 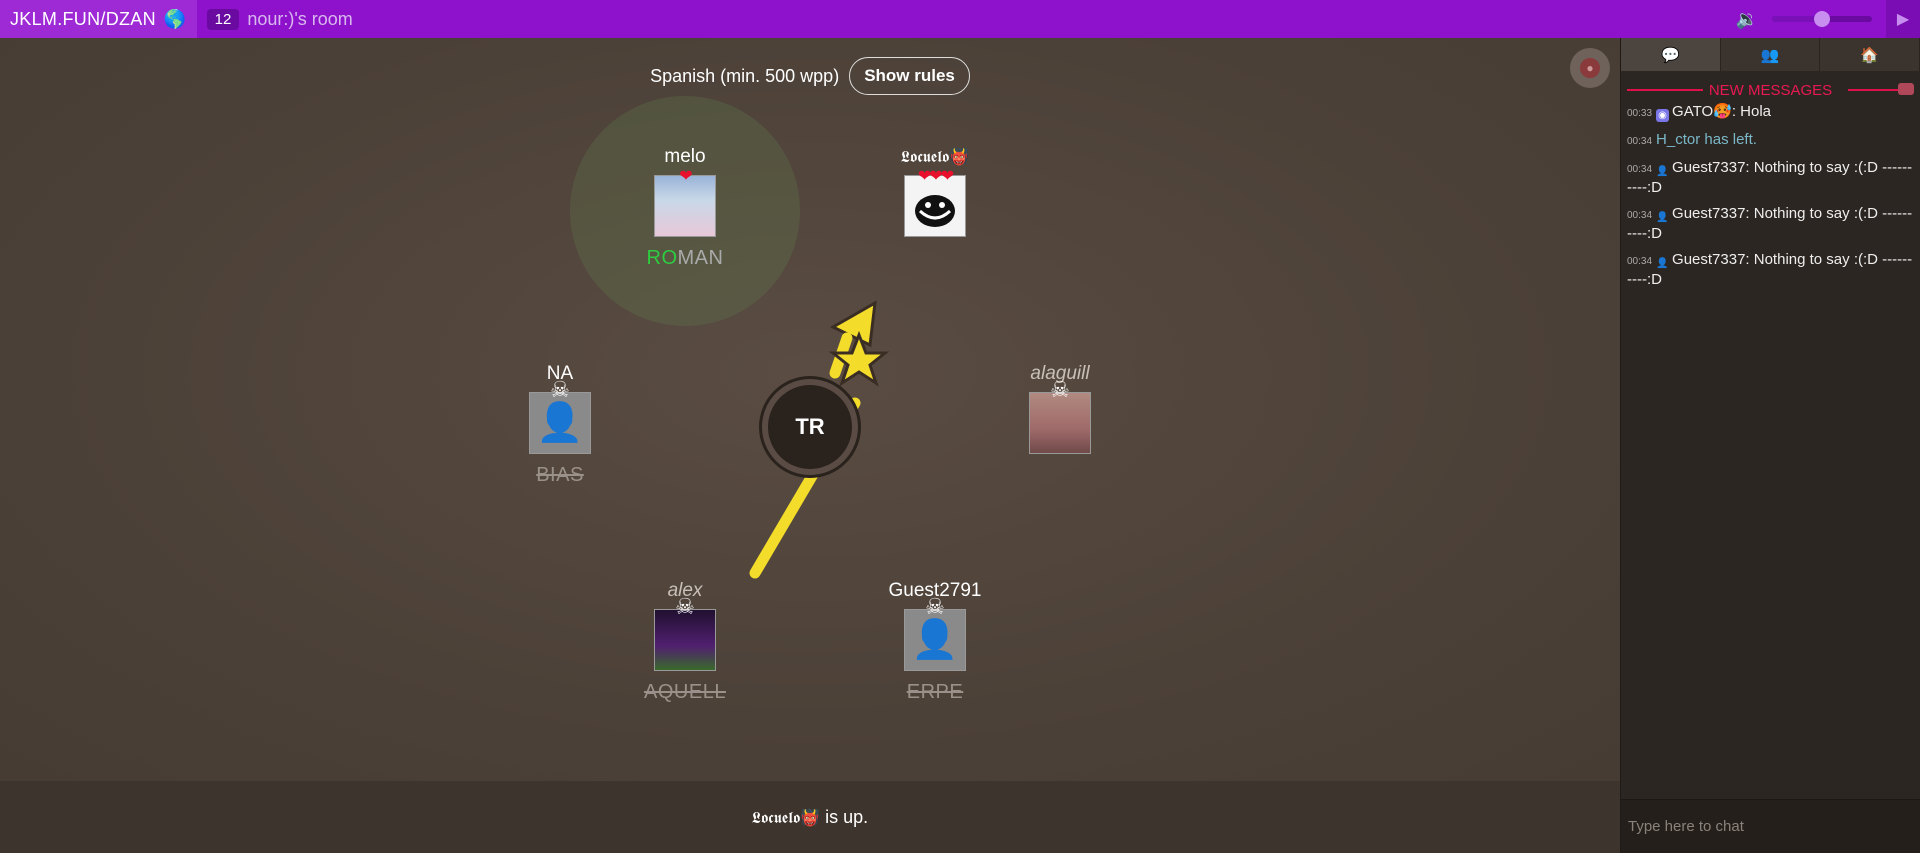 What do you see at coordinates (685, 202) in the screenshot?
I see `player-avatar: ❤` at bounding box center [685, 202].